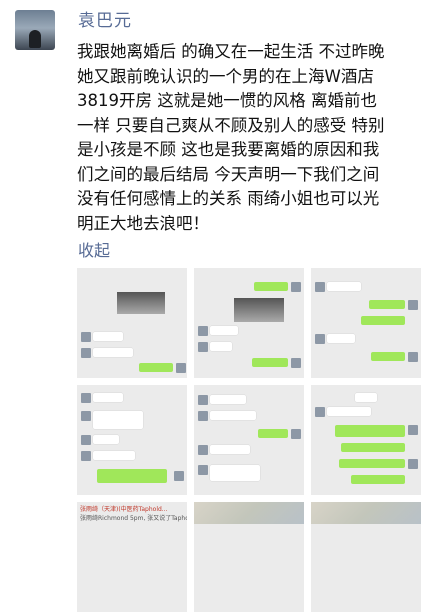 The width and height of the screenshot is (440, 612). What do you see at coordinates (228, 174) in the screenshot?
I see `post-line: 们之间的最后结局 今天声明一下我们之间` at bounding box center [228, 174].